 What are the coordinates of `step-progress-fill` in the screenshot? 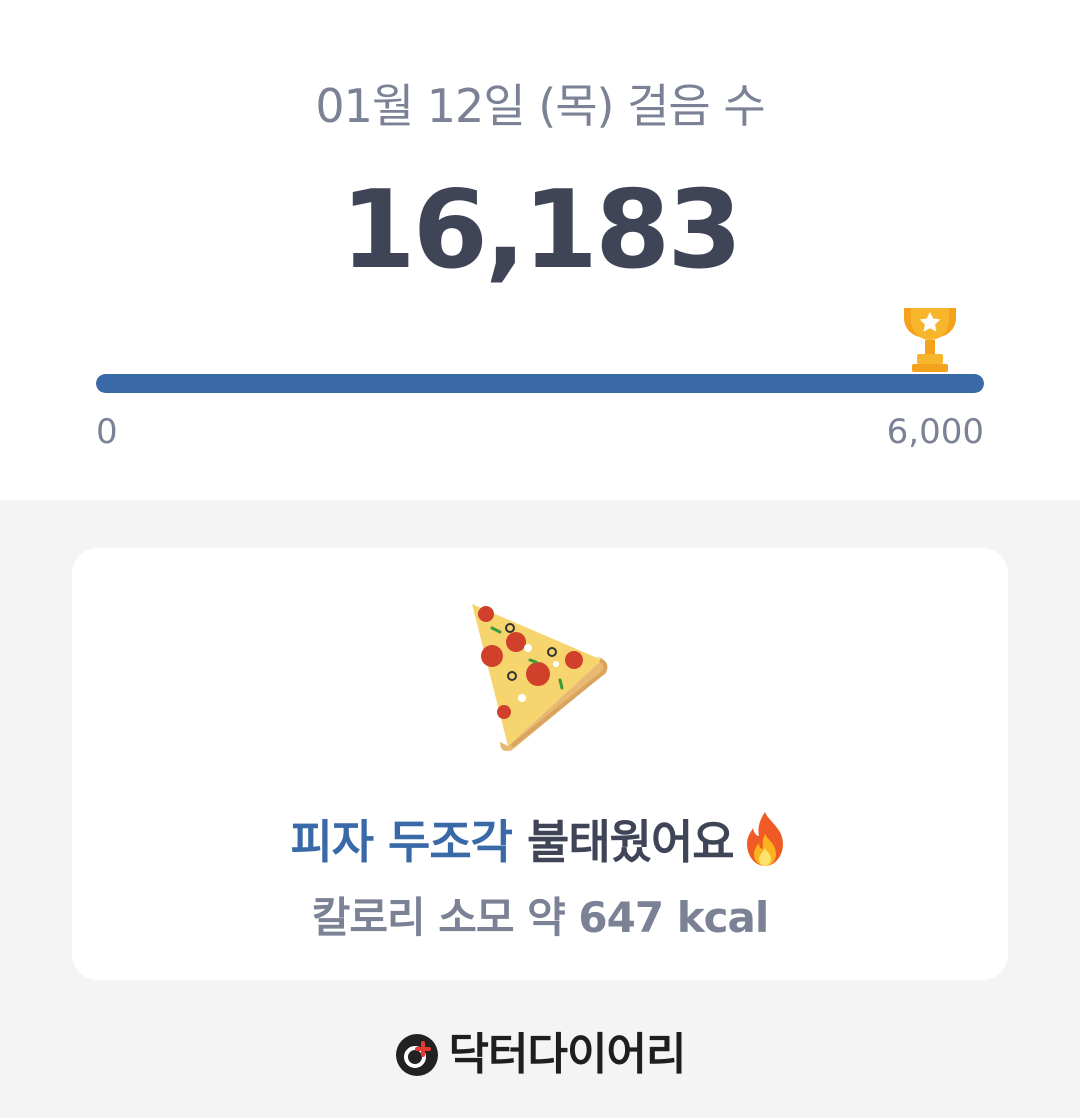 It's located at (540, 383).